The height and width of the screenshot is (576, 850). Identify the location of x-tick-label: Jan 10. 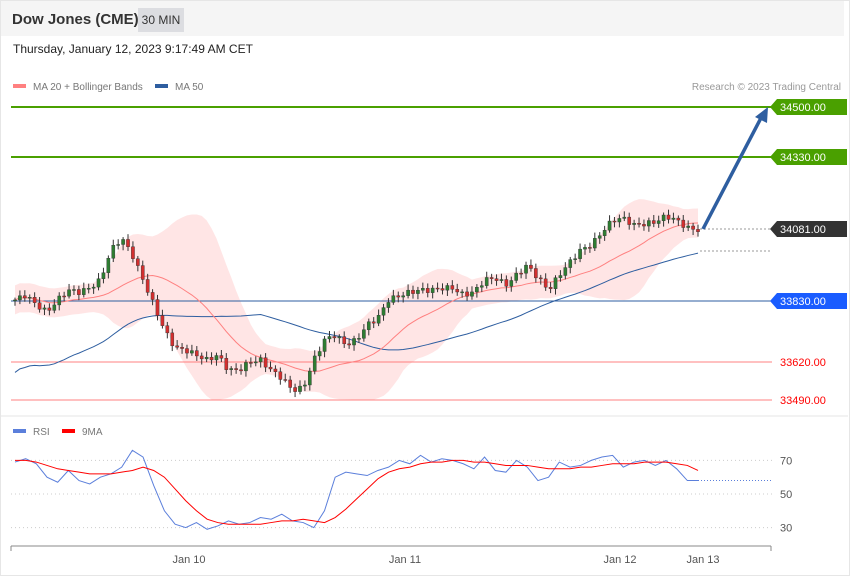
(188, 560).